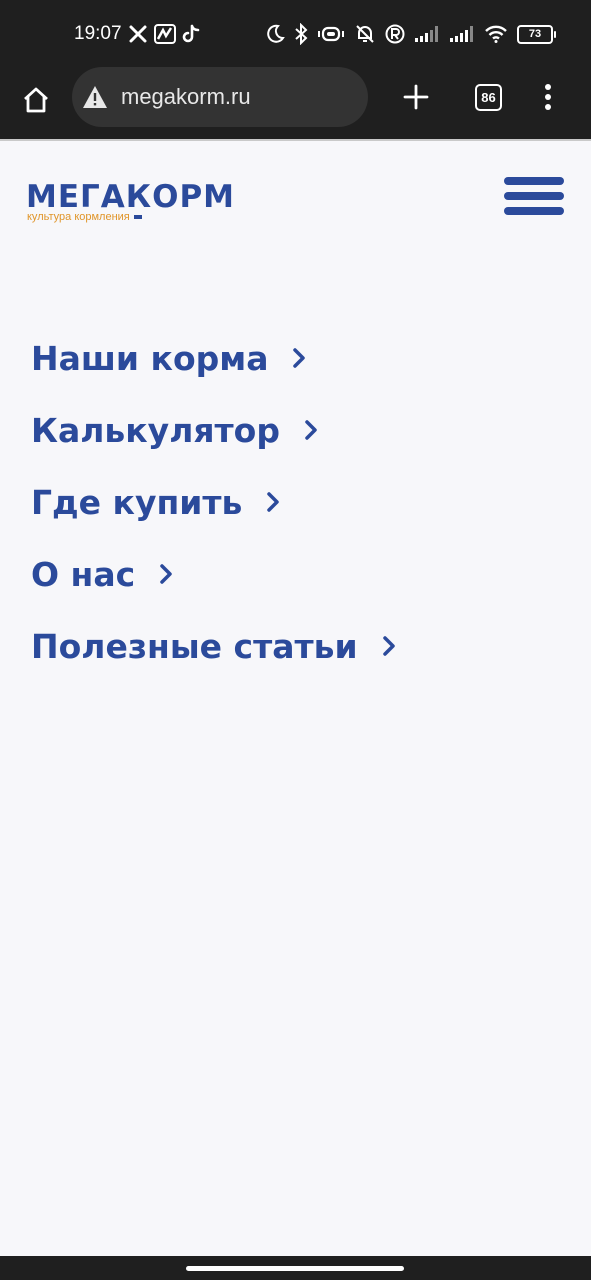 This screenshot has height=1280, width=591. Describe the element at coordinates (194, 646) in the screenshot. I see `nav-item-label: Полезные статьи` at that location.